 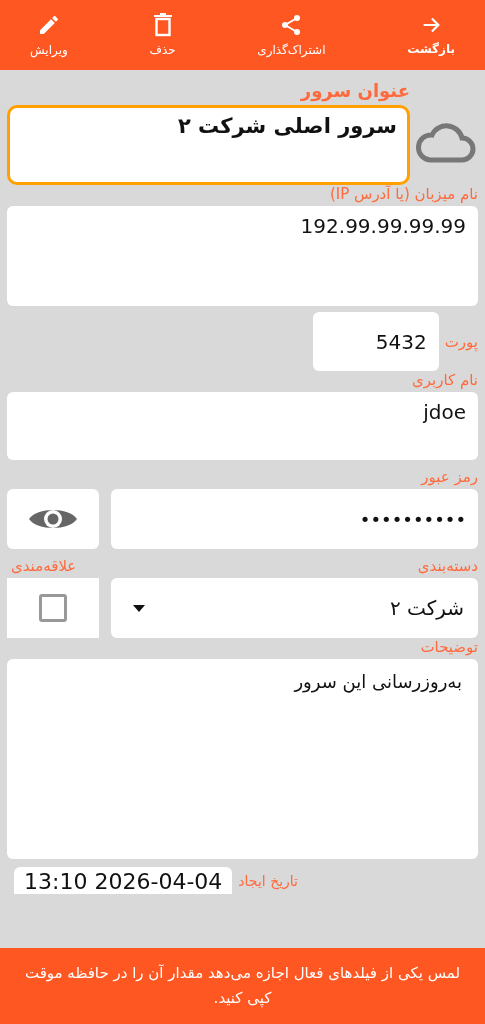 What do you see at coordinates (445, 380) in the screenshot?
I see `field-label: نام کاربری` at bounding box center [445, 380].